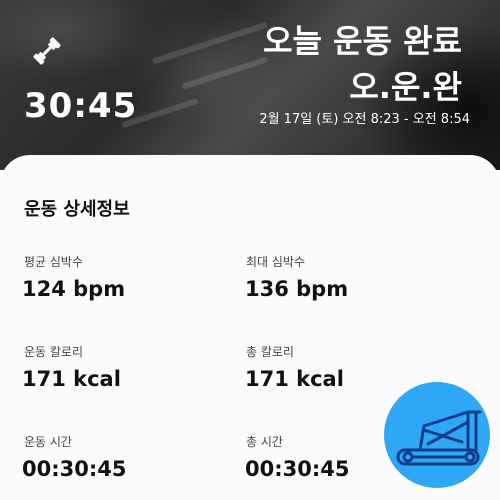 The height and width of the screenshot is (500, 500). I want to click on workout-type-button, so click(437, 435).